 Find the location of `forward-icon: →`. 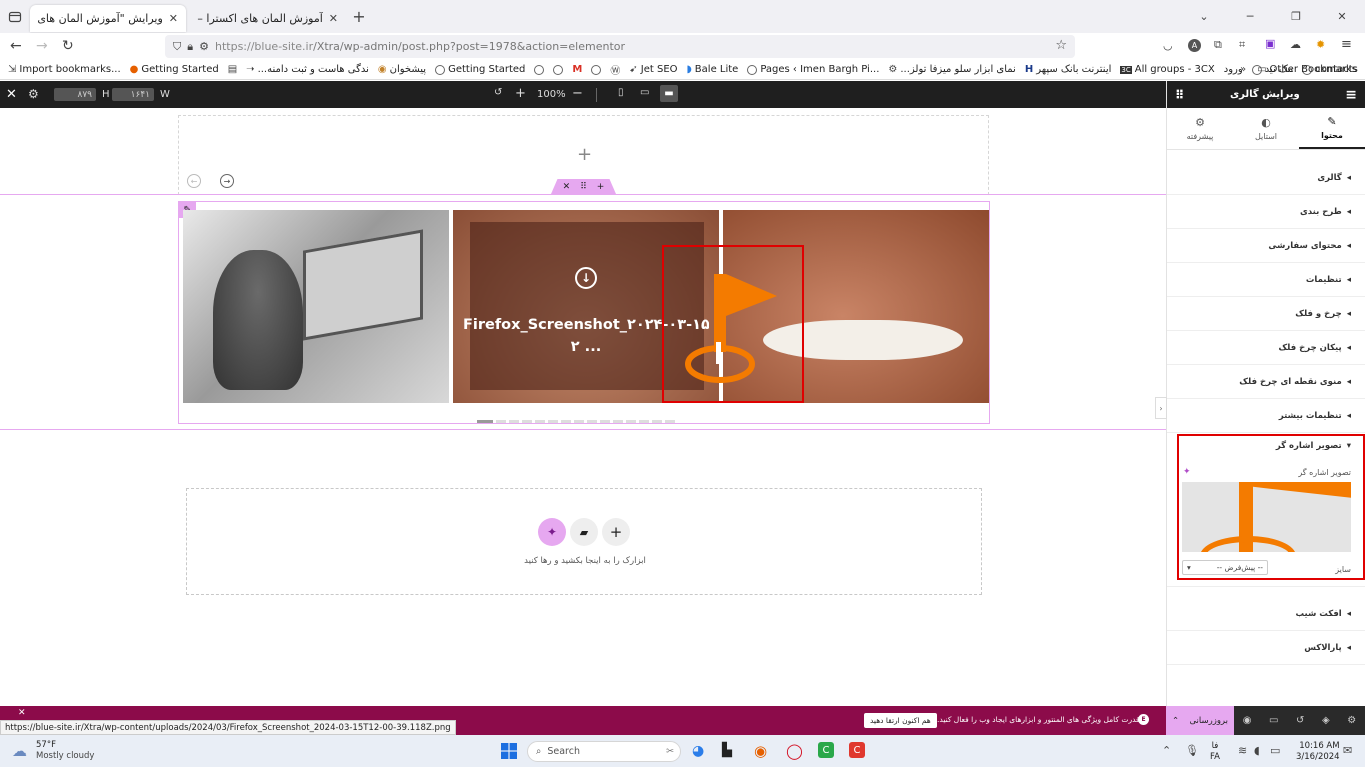

forward-icon: → is located at coordinates (42, 46).